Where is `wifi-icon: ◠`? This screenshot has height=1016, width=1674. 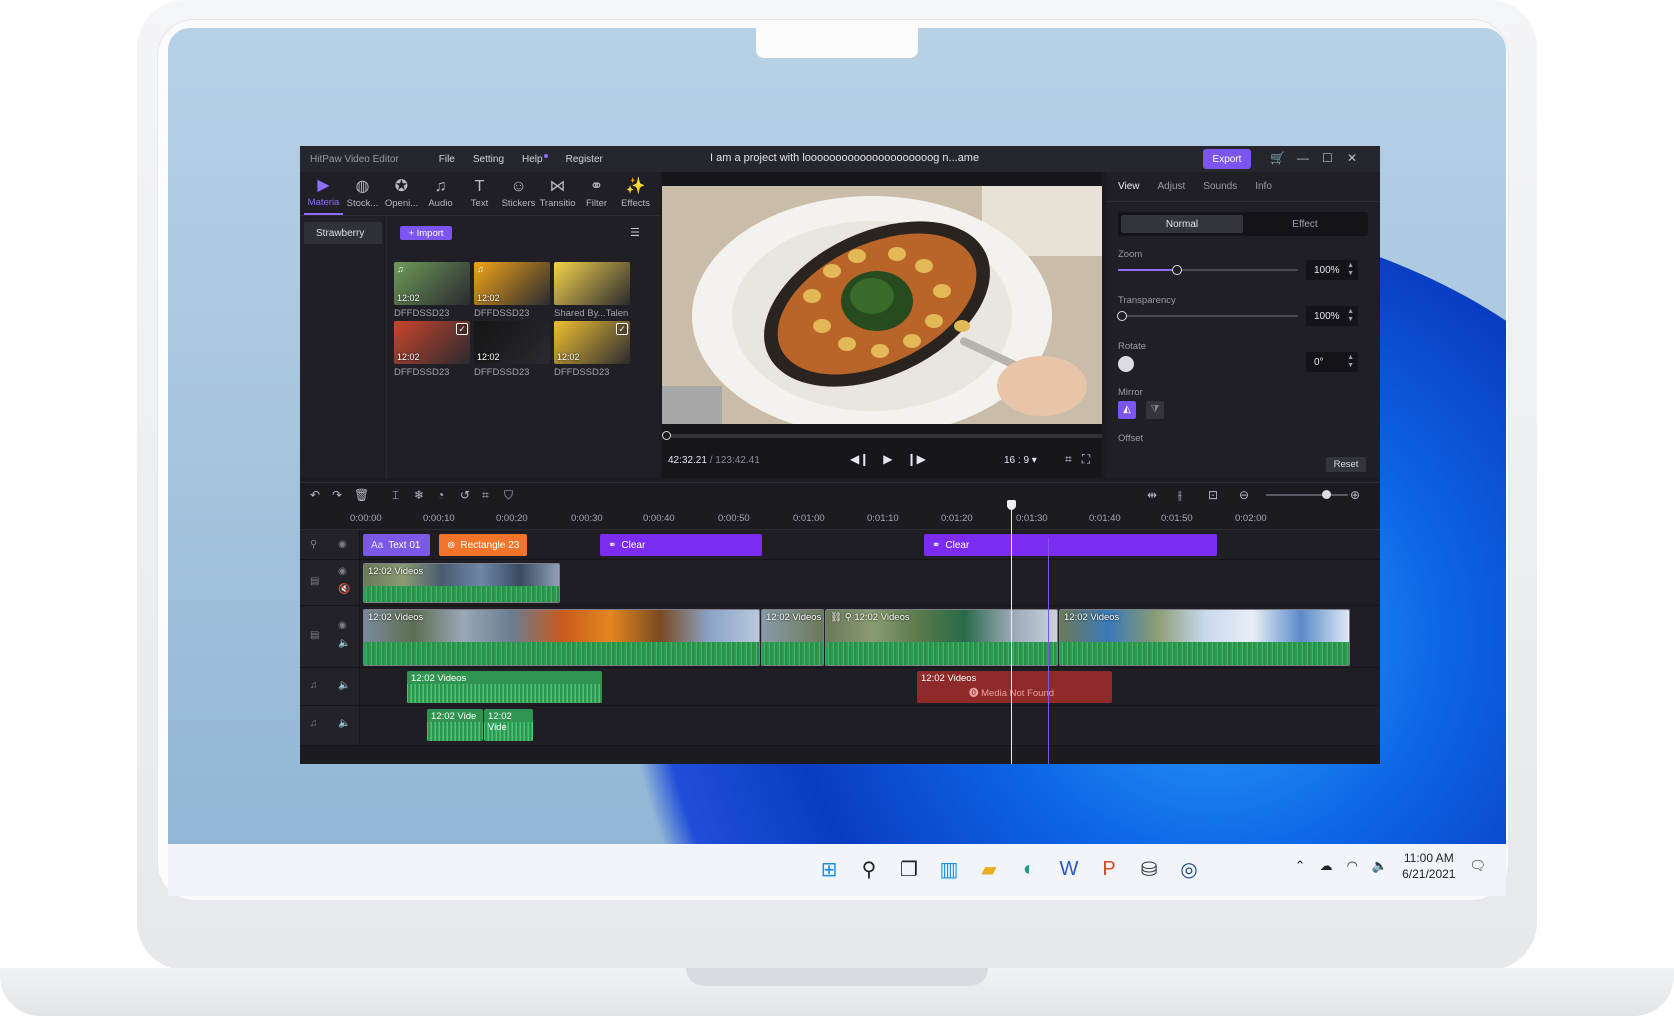
wifi-icon: ◠ is located at coordinates (1352, 866).